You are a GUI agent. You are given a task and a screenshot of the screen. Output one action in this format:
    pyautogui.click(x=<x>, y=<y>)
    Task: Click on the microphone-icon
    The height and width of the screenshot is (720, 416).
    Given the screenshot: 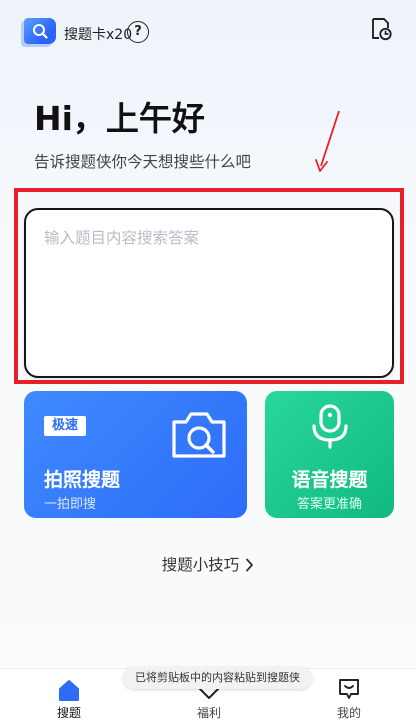 What is the action you would take?
    pyautogui.click(x=330, y=429)
    